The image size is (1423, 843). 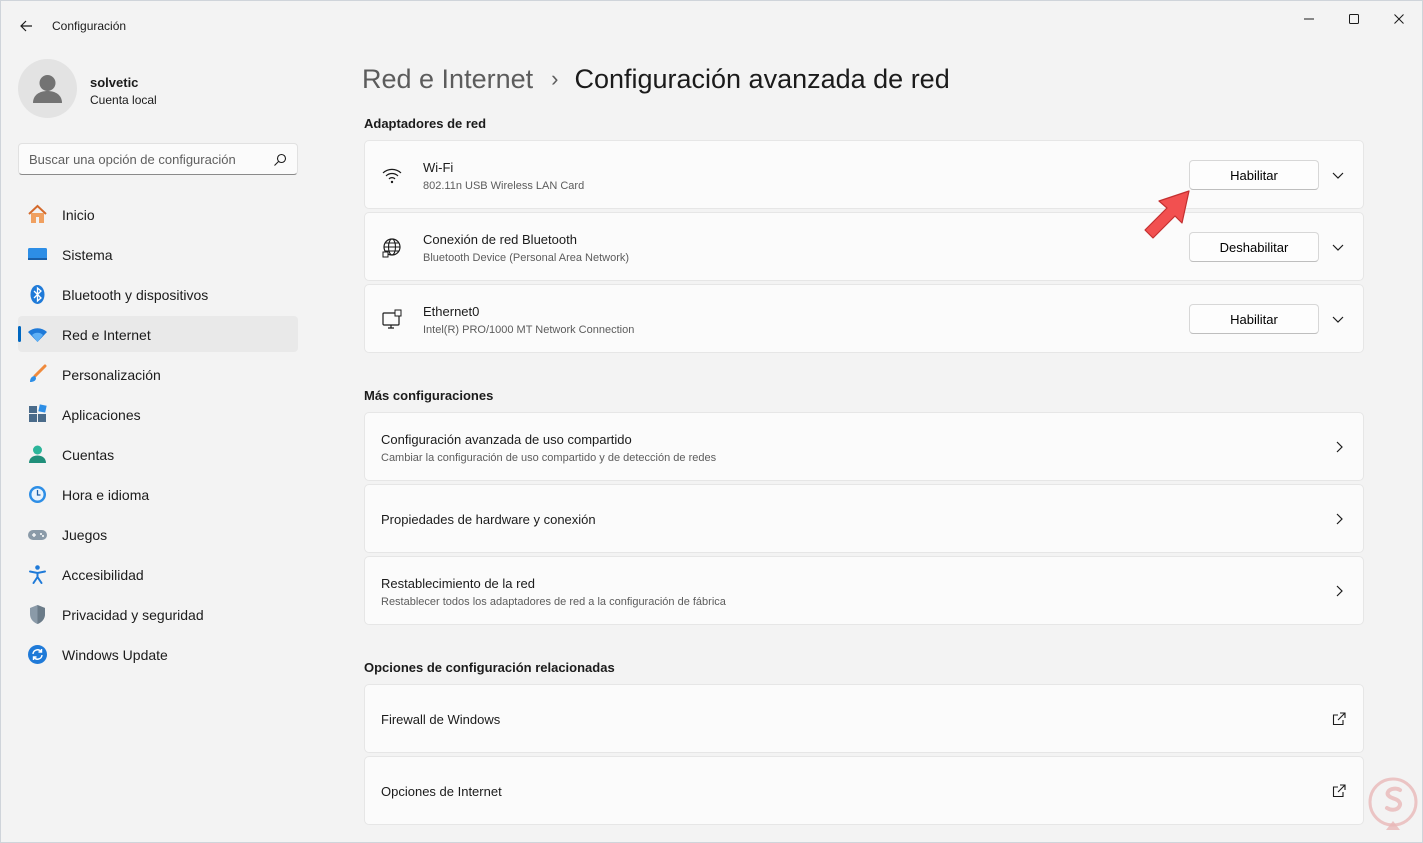 What do you see at coordinates (85, 535) in the screenshot?
I see `sidebar-item-label: Juegos` at bounding box center [85, 535].